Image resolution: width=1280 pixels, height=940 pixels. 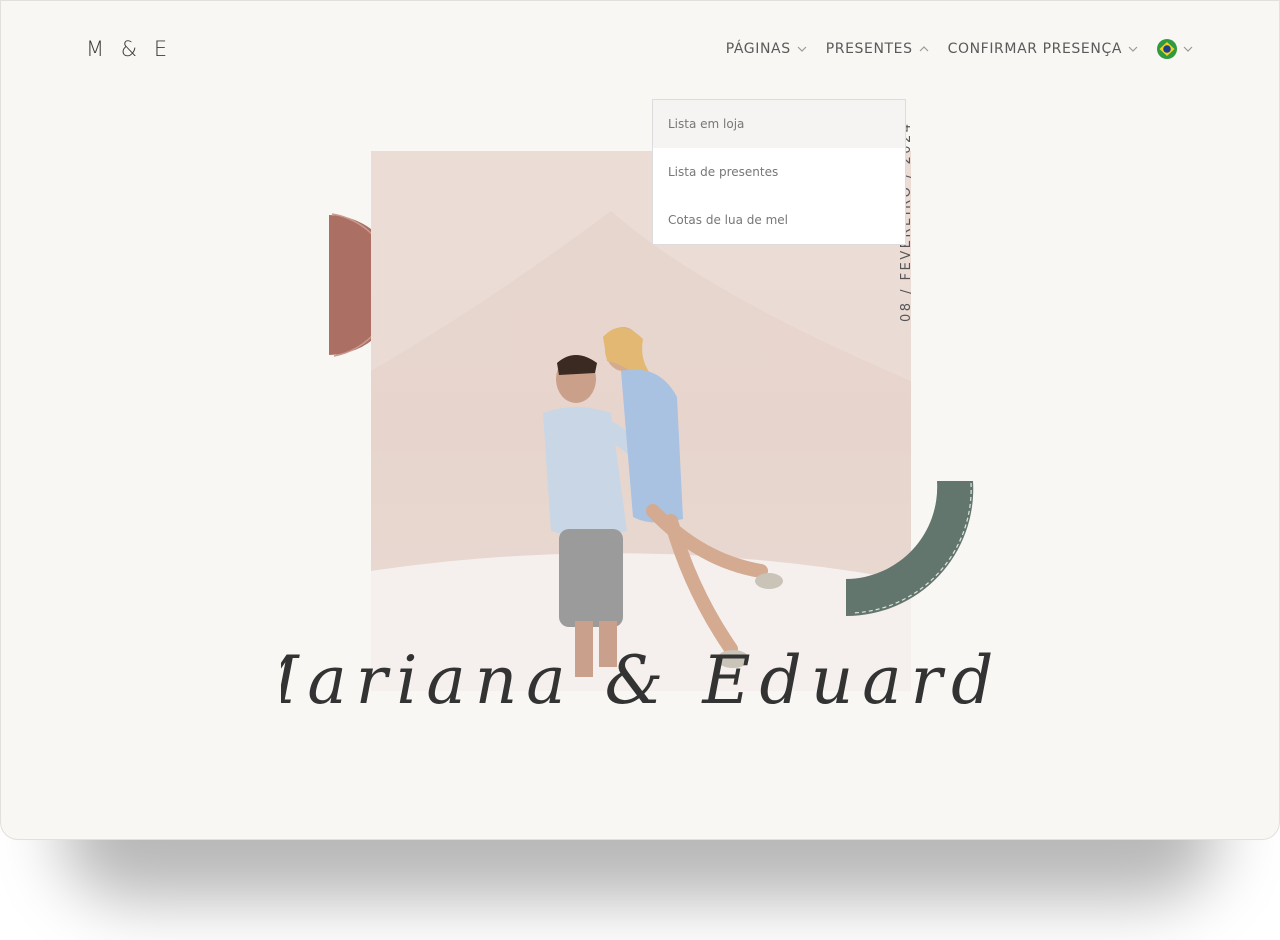 I want to click on main-nav: PÁGINAS PRESENTES CONFIRMAR PRESENÇA, so click(x=960, y=49).